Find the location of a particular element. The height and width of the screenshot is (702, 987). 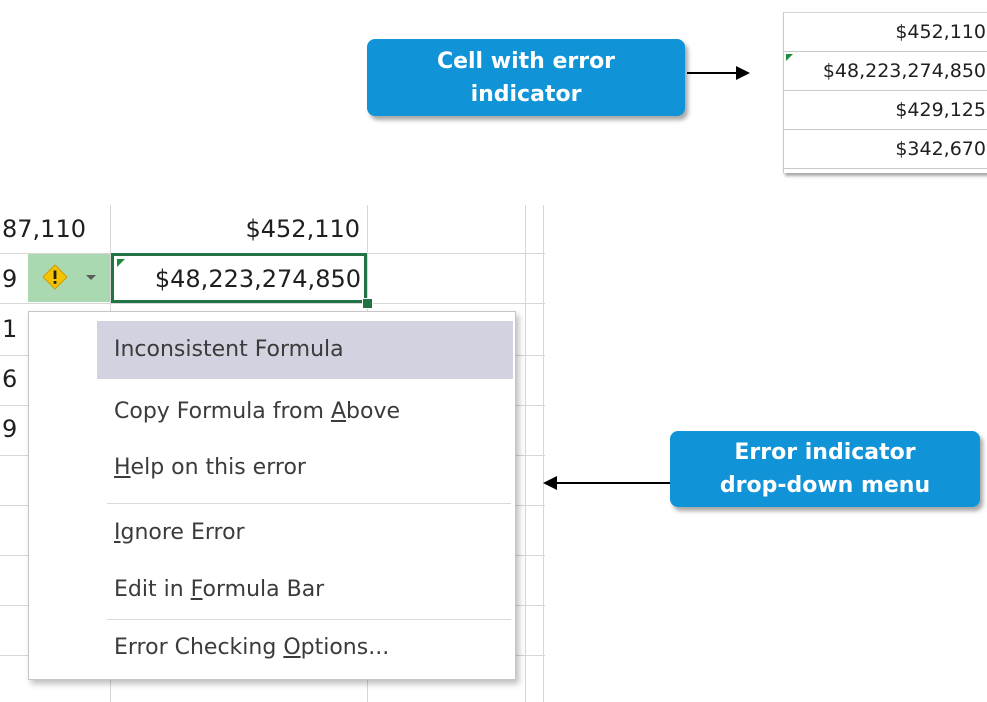

callout-line-1: Cell with error is located at coordinates (526, 61).